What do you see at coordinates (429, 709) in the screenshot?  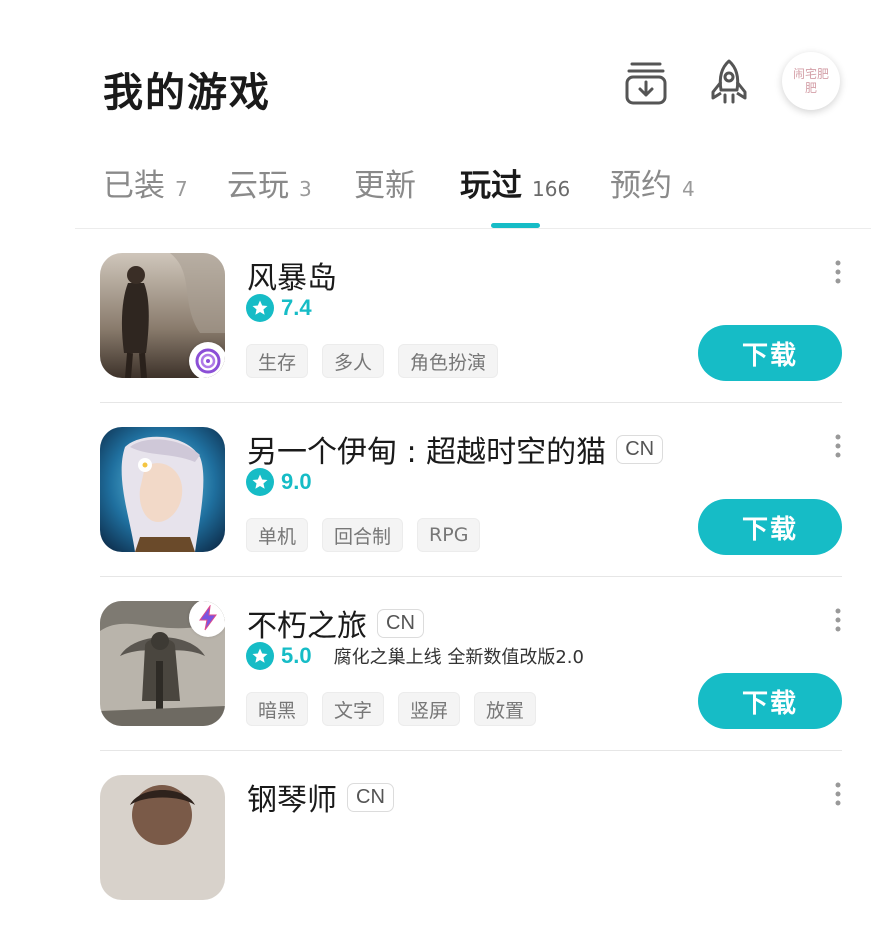 I see `tag: 竖屏` at bounding box center [429, 709].